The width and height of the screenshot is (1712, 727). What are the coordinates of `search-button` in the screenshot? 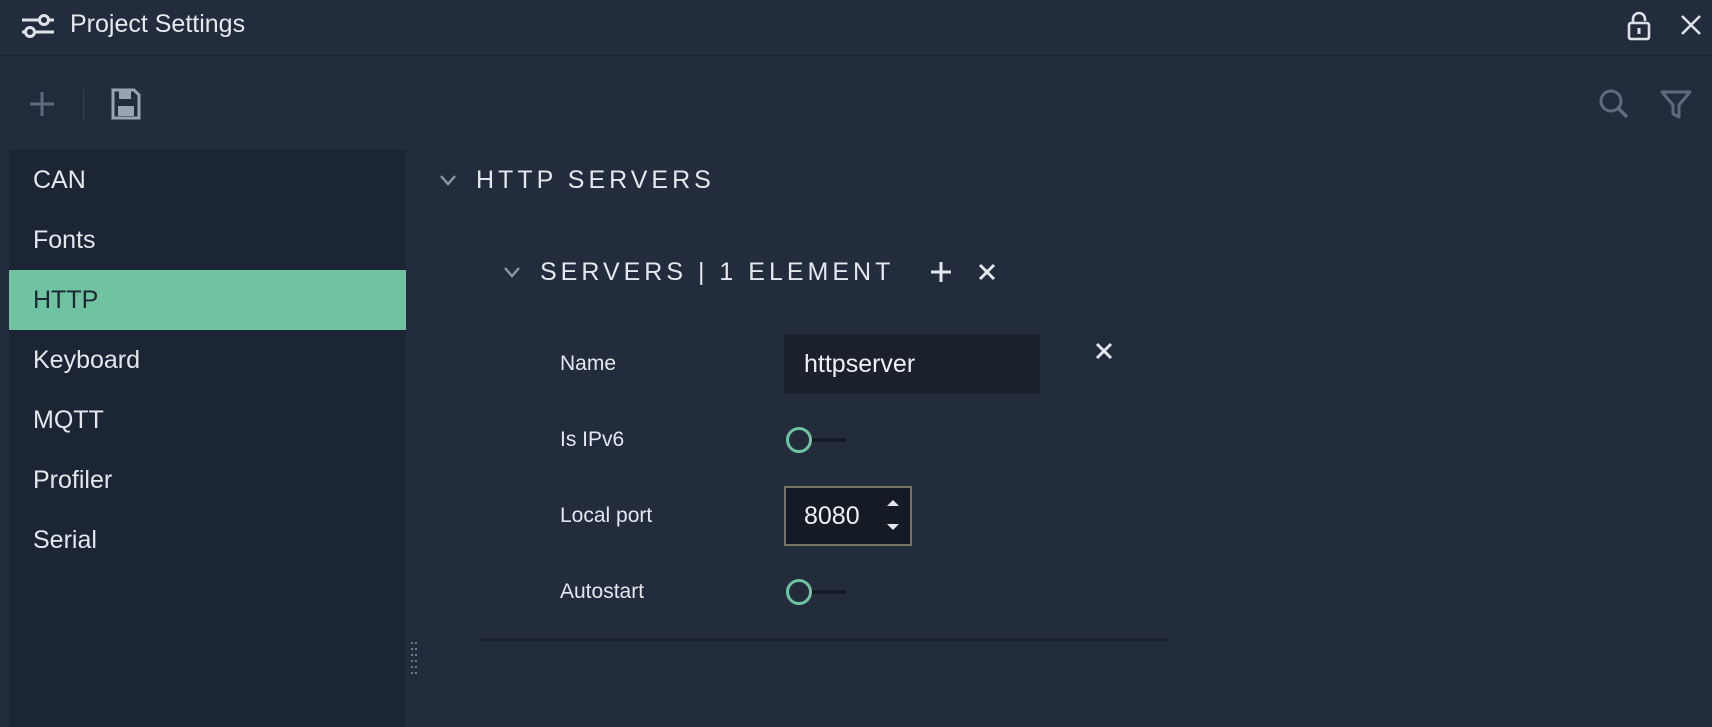 It's located at (1614, 104).